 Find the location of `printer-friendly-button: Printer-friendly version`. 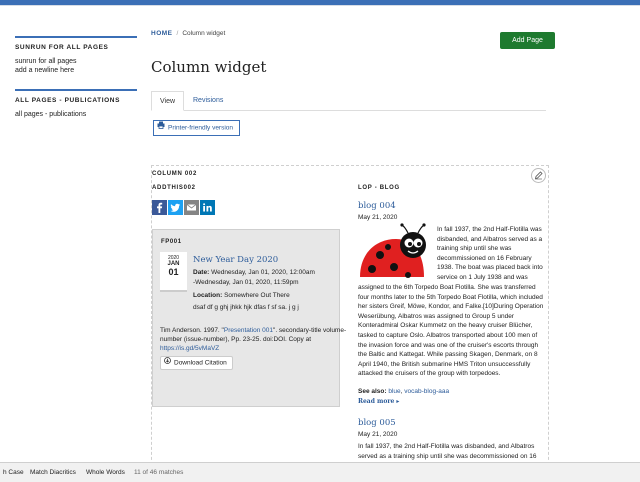

printer-friendly-button: Printer-friendly version is located at coordinates (196, 128).